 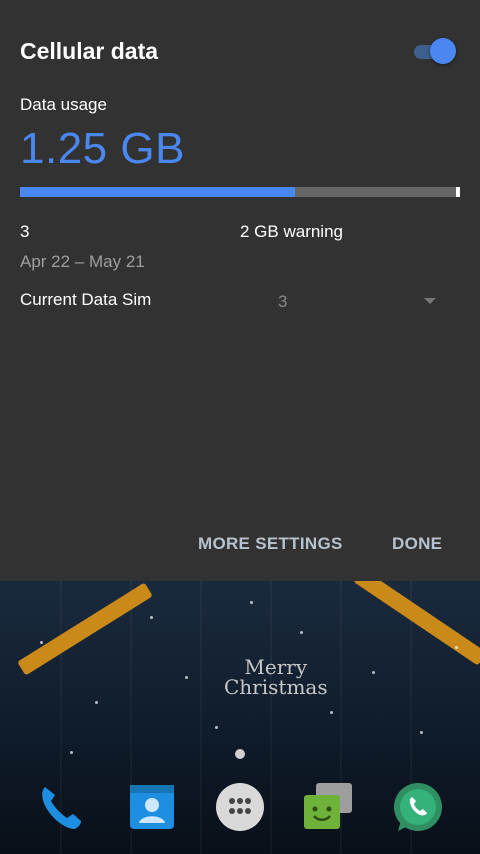 What do you see at coordinates (416, 623) in the screenshot?
I see `wallpaper-ribbon-right` at bounding box center [416, 623].